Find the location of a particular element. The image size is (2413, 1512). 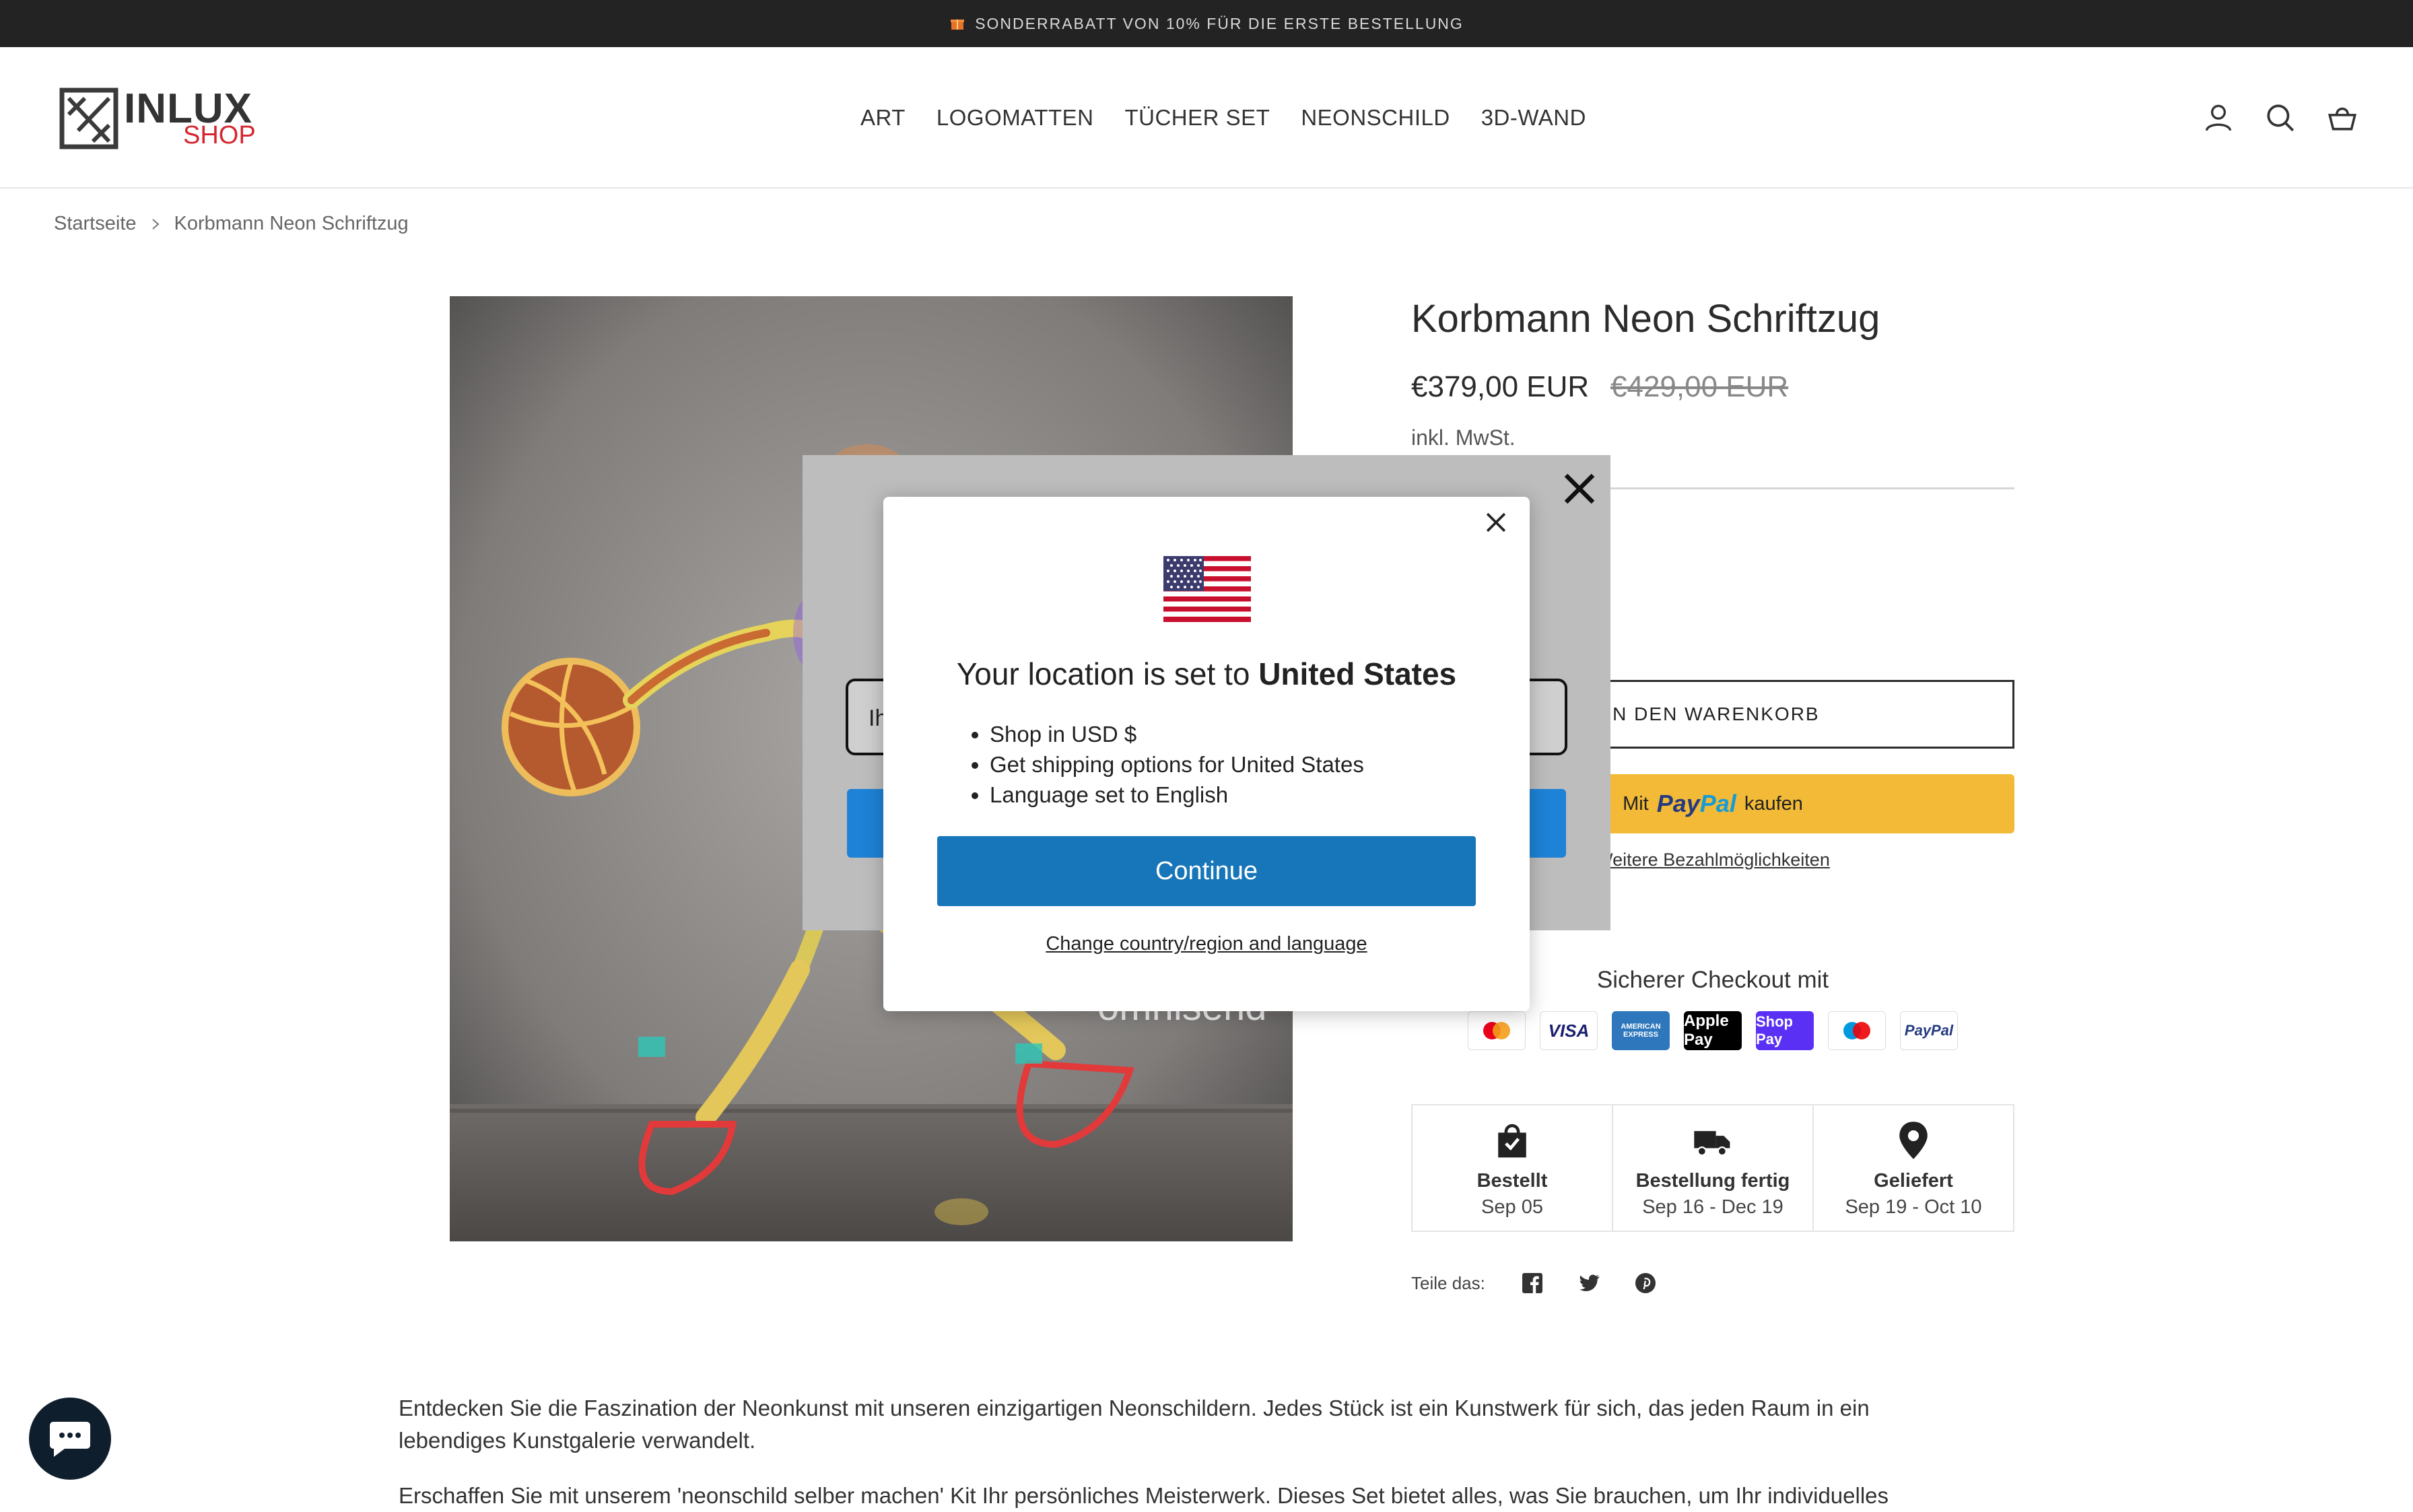

truck-icon is located at coordinates (1712, 1144).